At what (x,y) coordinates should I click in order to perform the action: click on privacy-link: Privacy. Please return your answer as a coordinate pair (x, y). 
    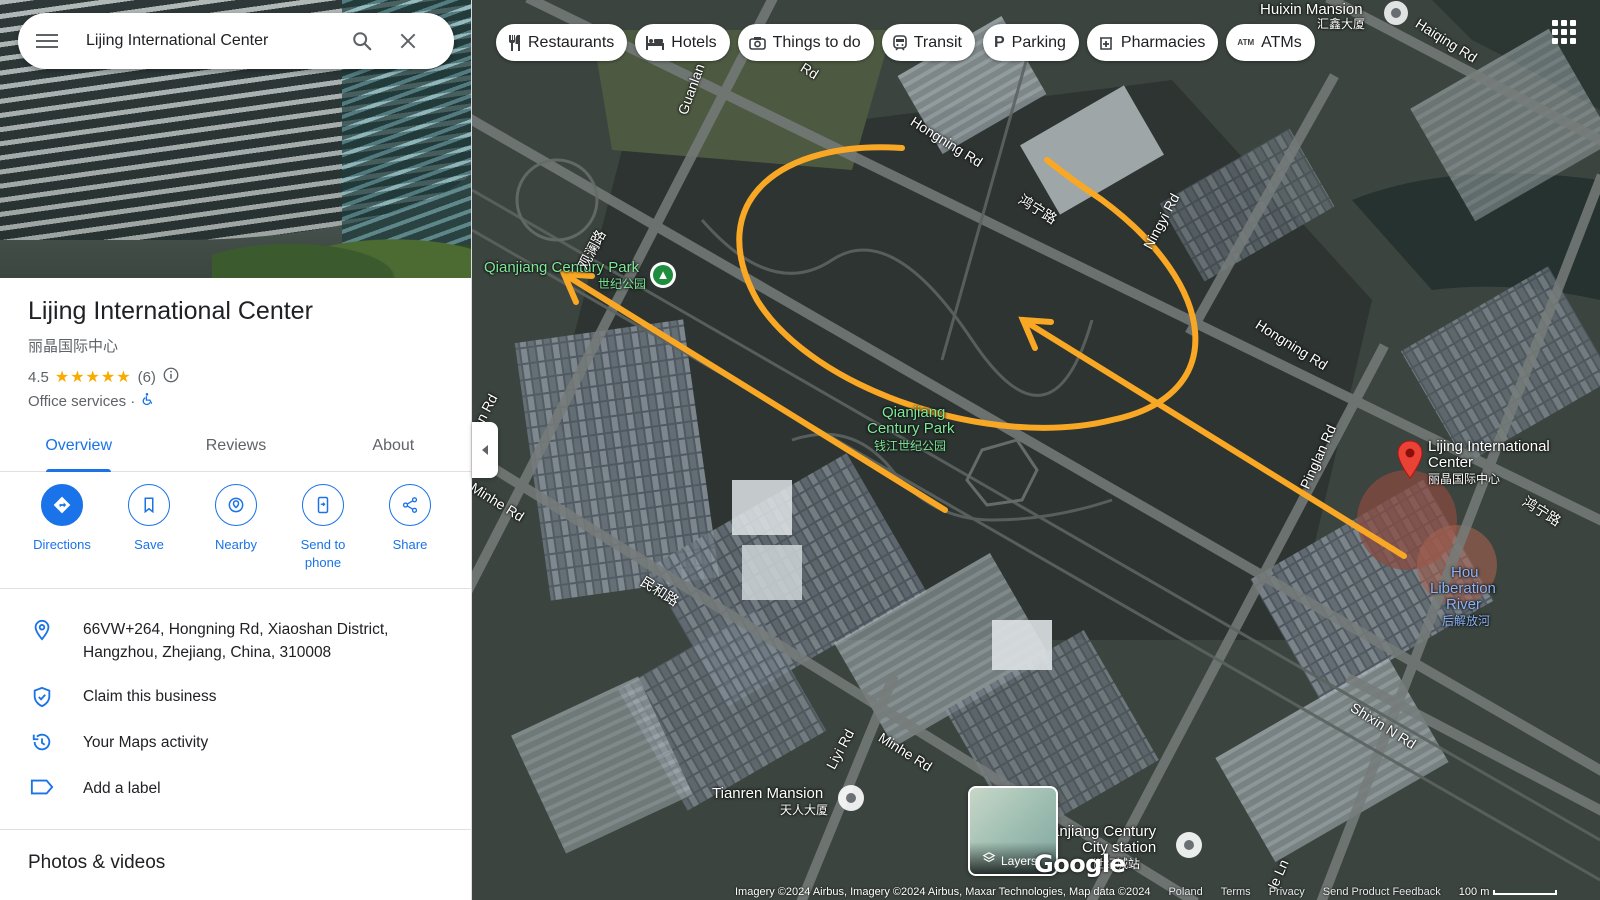
    Looking at the image, I should click on (1287, 892).